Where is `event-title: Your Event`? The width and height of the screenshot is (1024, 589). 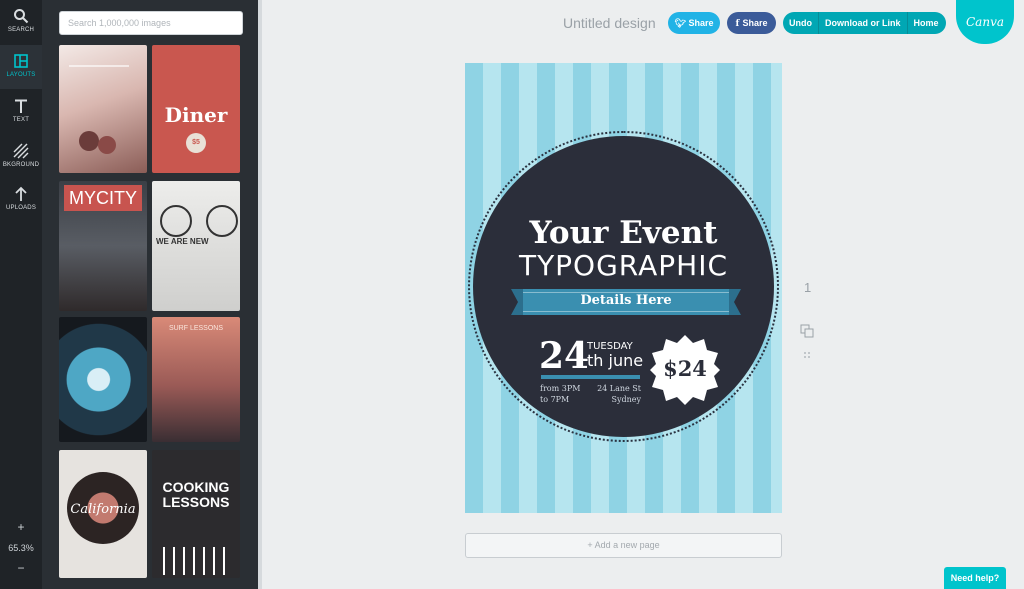 event-title: Your Event is located at coordinates (623, 233).